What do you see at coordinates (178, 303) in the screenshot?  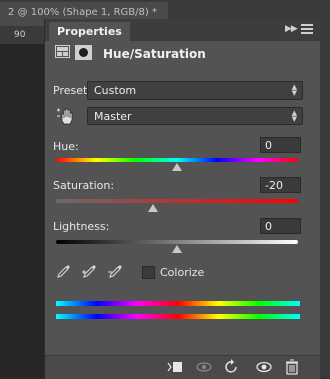 I see `input-color-bar` at bounding box center [178, 303].